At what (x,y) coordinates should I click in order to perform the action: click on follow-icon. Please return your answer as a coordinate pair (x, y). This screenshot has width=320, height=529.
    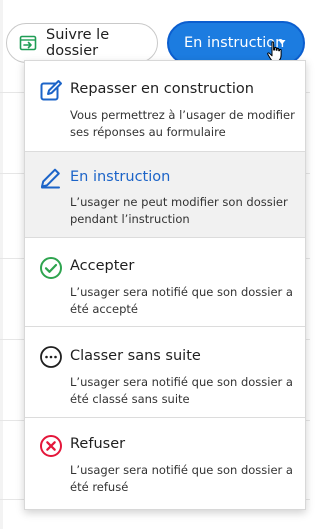
    Looking at the image, I should click on (28, 43).